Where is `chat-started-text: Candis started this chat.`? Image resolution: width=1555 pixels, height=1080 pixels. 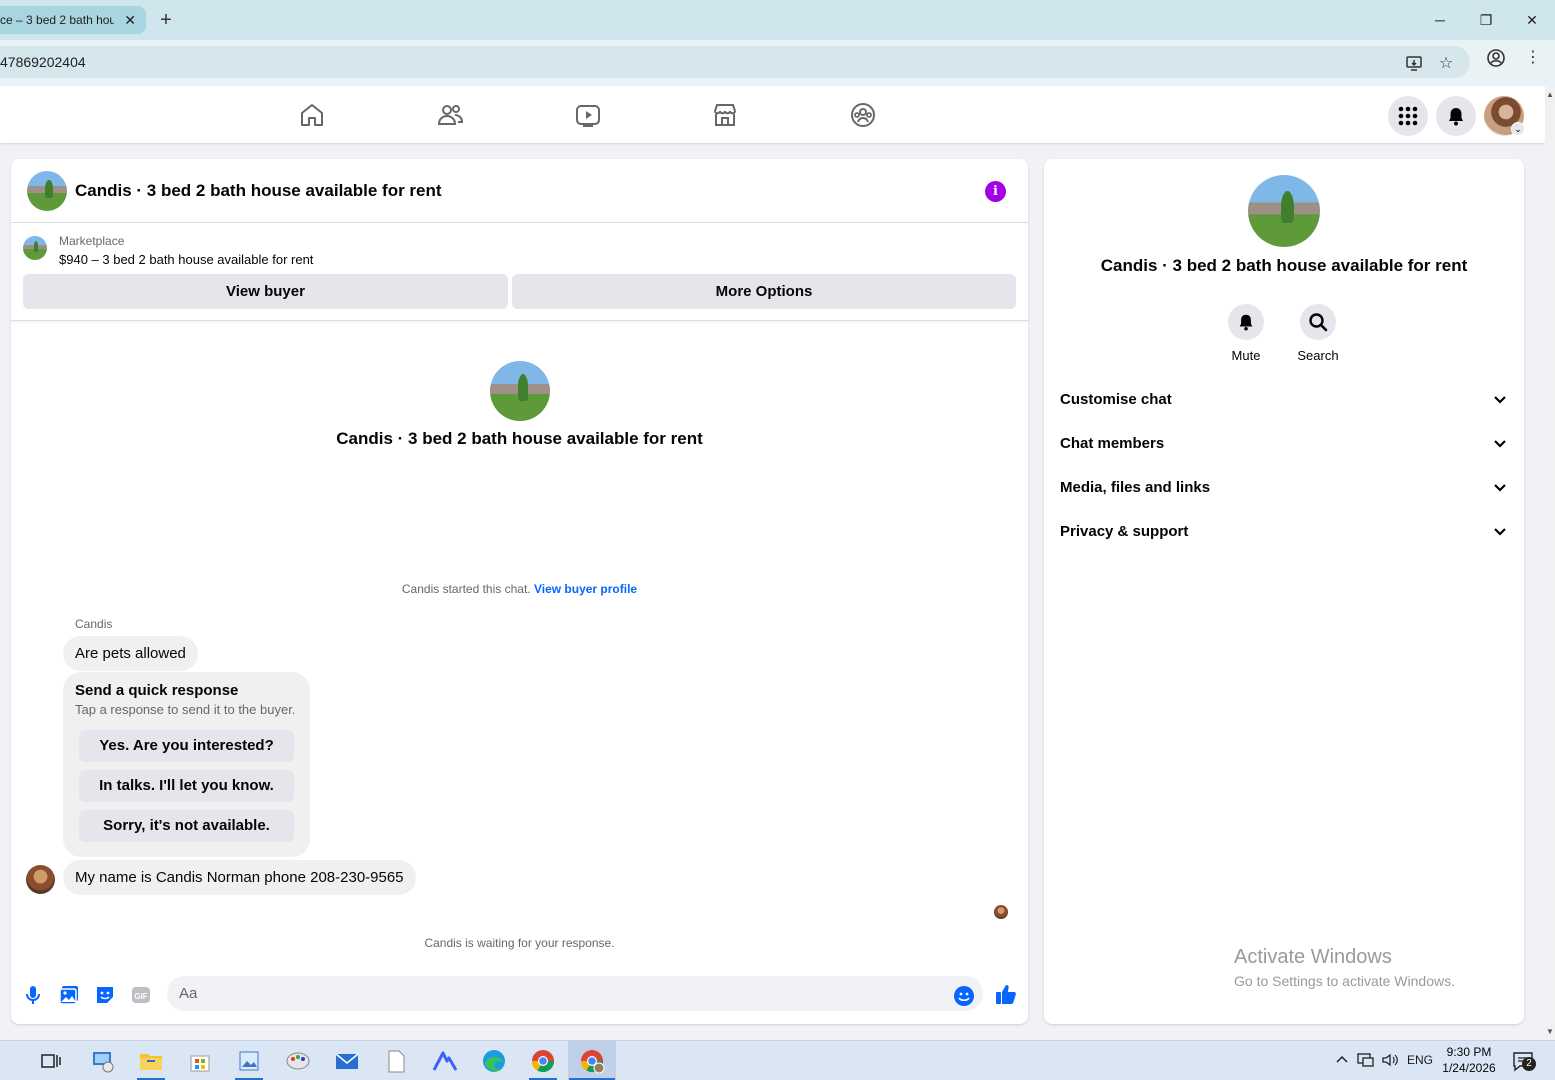 chat-started-text: Candis started this chat. is located at coordinates (466, 589).